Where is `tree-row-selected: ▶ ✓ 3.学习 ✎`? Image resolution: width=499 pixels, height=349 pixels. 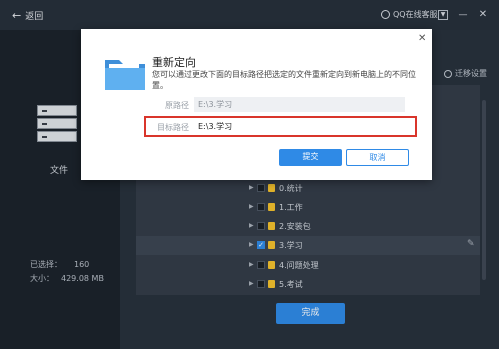
tree-row-selected: ▶ ✓ 3.学习 ✎ is located at coordinates (308, 245).